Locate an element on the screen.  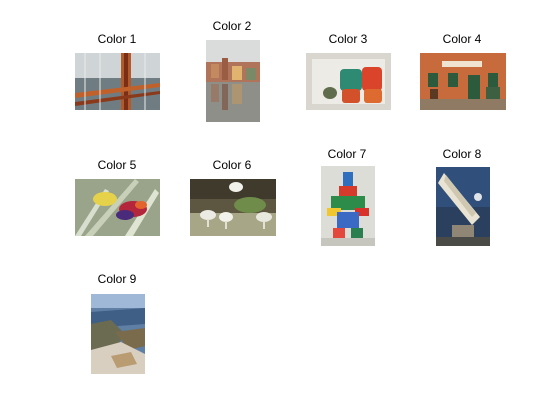
image-title-8: Color 8 is located at coordinates (462, 154).